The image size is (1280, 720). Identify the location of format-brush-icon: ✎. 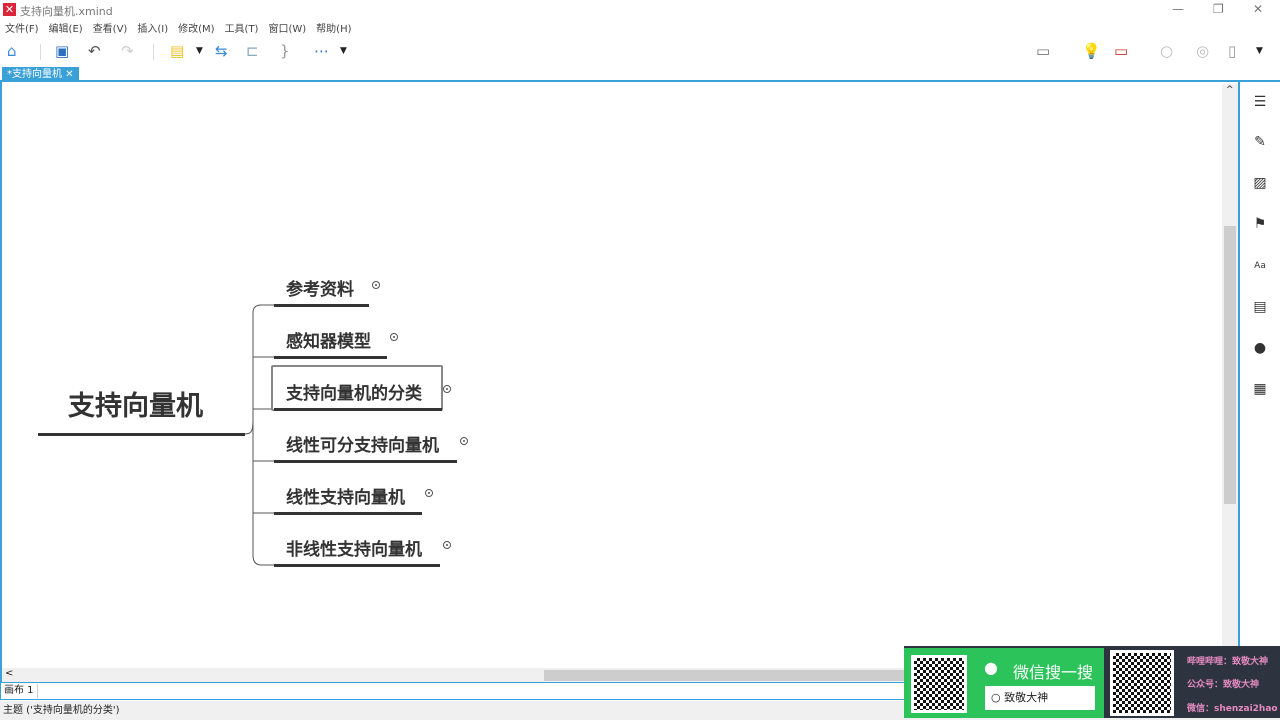
(1260, 142).